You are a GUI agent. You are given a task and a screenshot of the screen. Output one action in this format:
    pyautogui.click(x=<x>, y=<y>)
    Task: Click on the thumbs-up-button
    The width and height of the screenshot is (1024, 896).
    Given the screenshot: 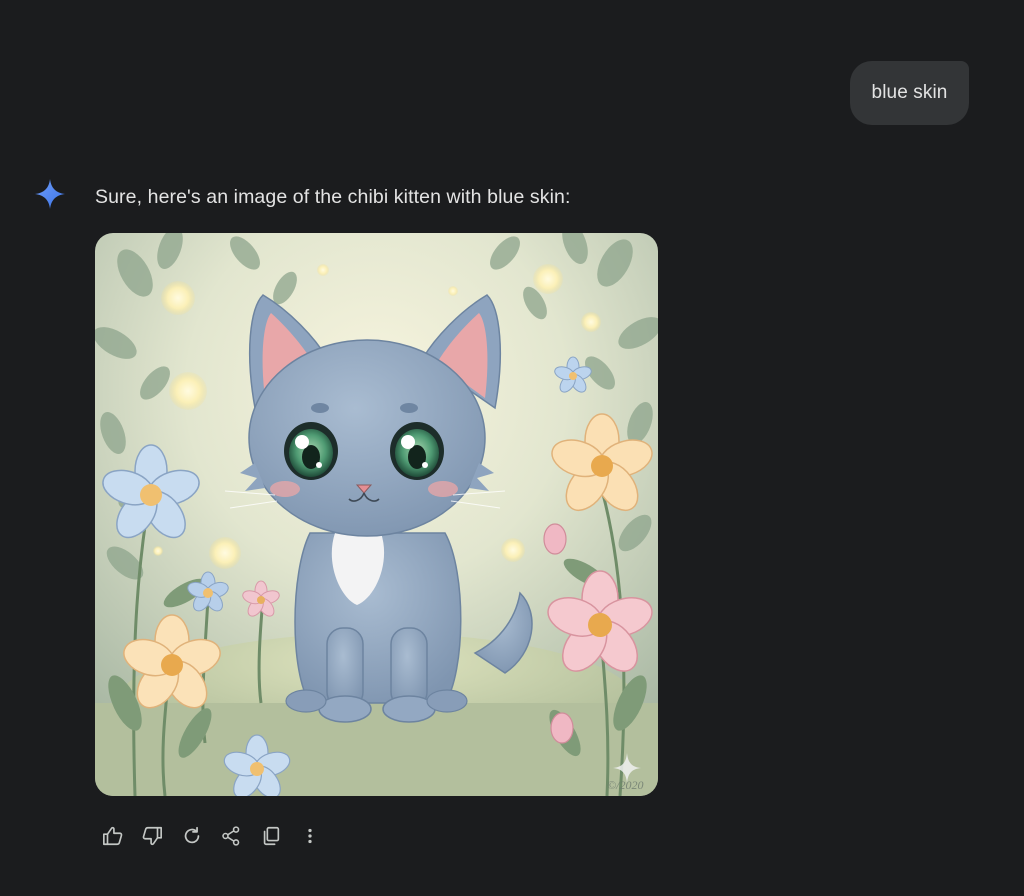 What is the action you would take?
    pyautogui.click(x=113, y=836)
    